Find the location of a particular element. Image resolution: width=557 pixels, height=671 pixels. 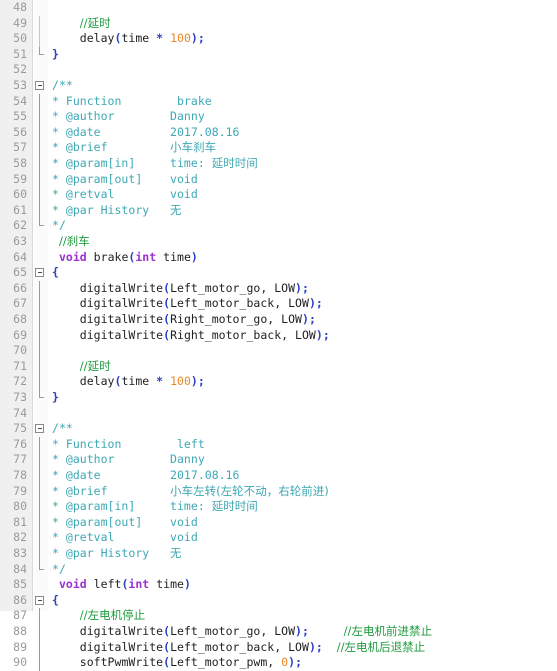

line-number: 56 is located at coordinates (20, 131).